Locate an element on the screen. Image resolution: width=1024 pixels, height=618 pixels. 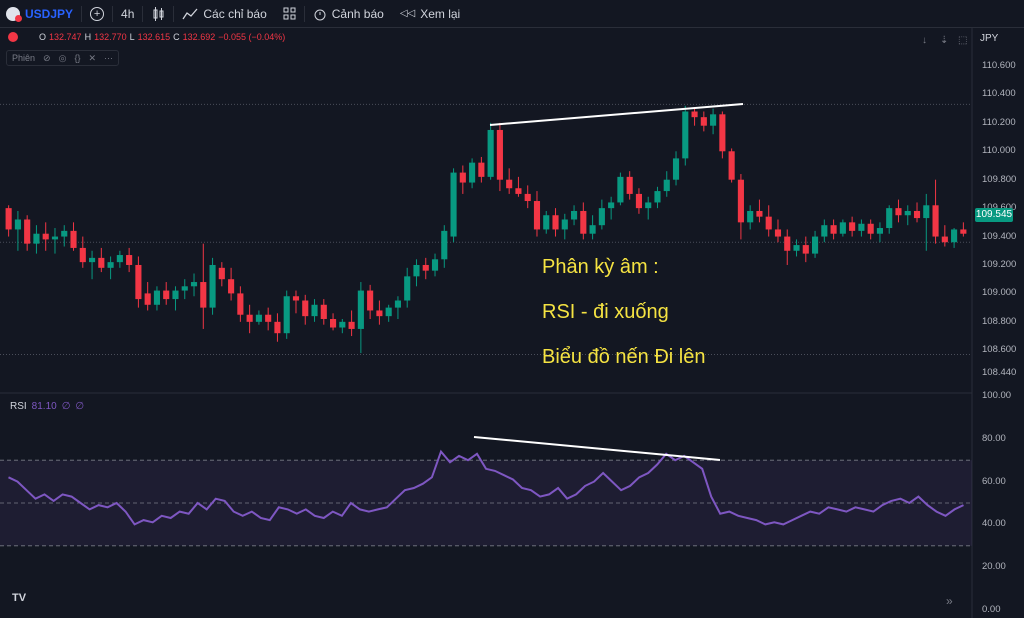
rsi-trend-line is located at coordinates (597, 448).